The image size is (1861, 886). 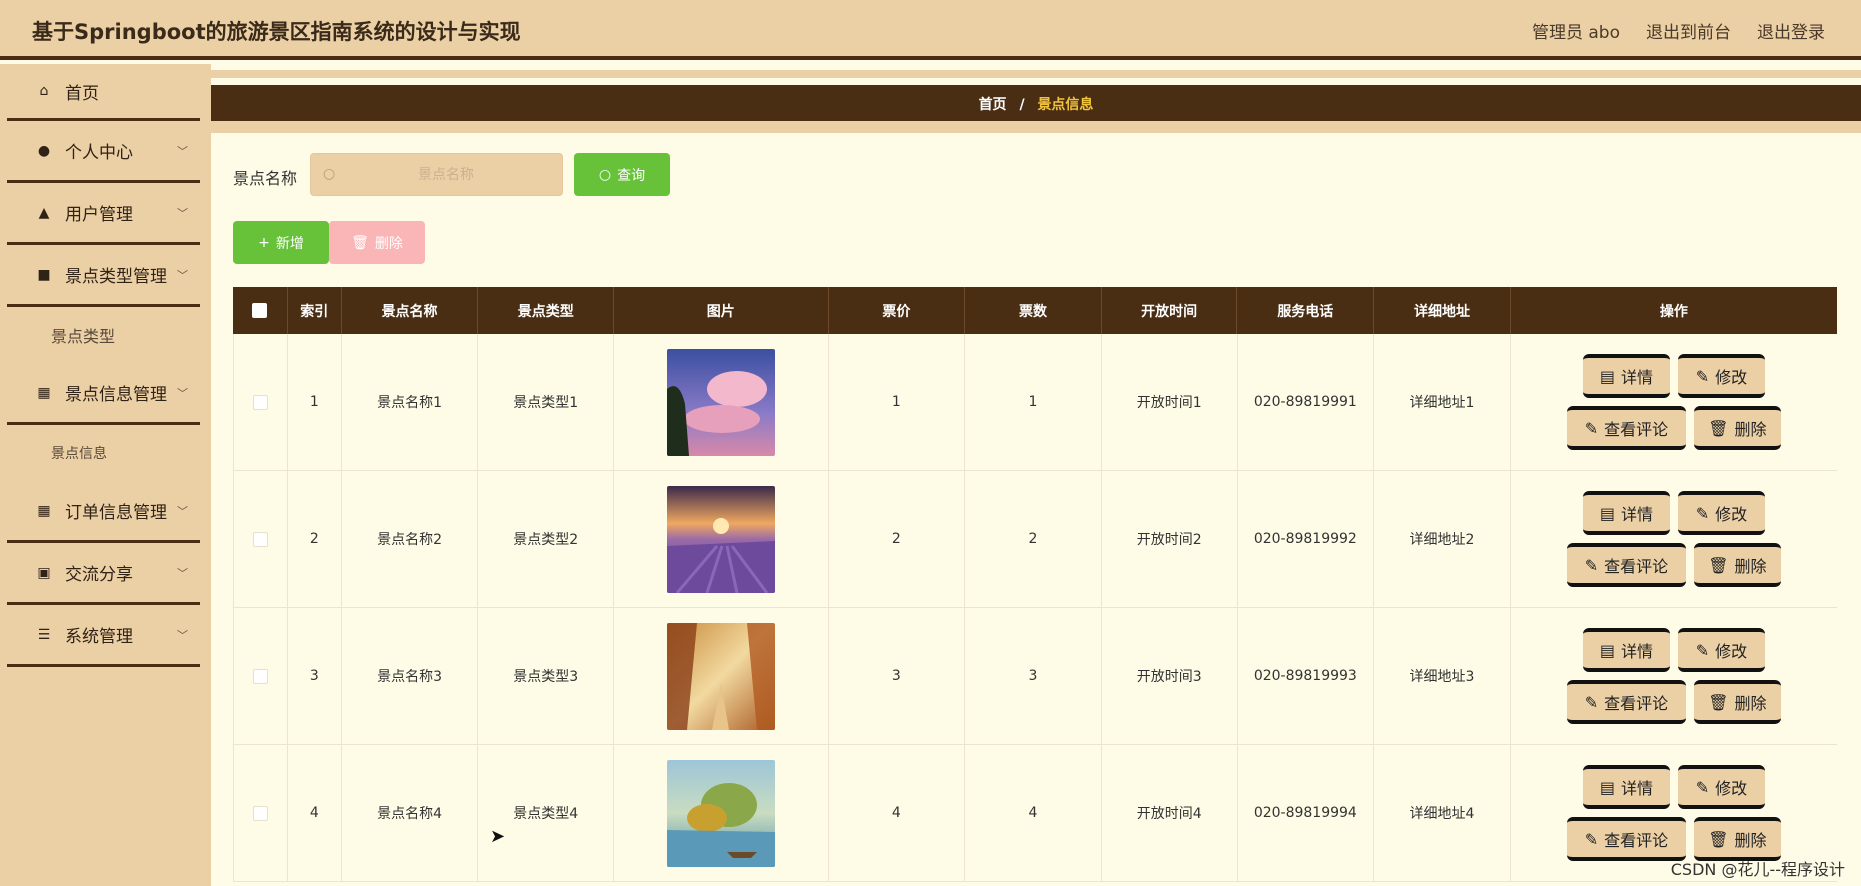 What do you see at coordinates (1036, 74) in the screenshot?
I see `top-strip` at bounding box center [1036, 74].